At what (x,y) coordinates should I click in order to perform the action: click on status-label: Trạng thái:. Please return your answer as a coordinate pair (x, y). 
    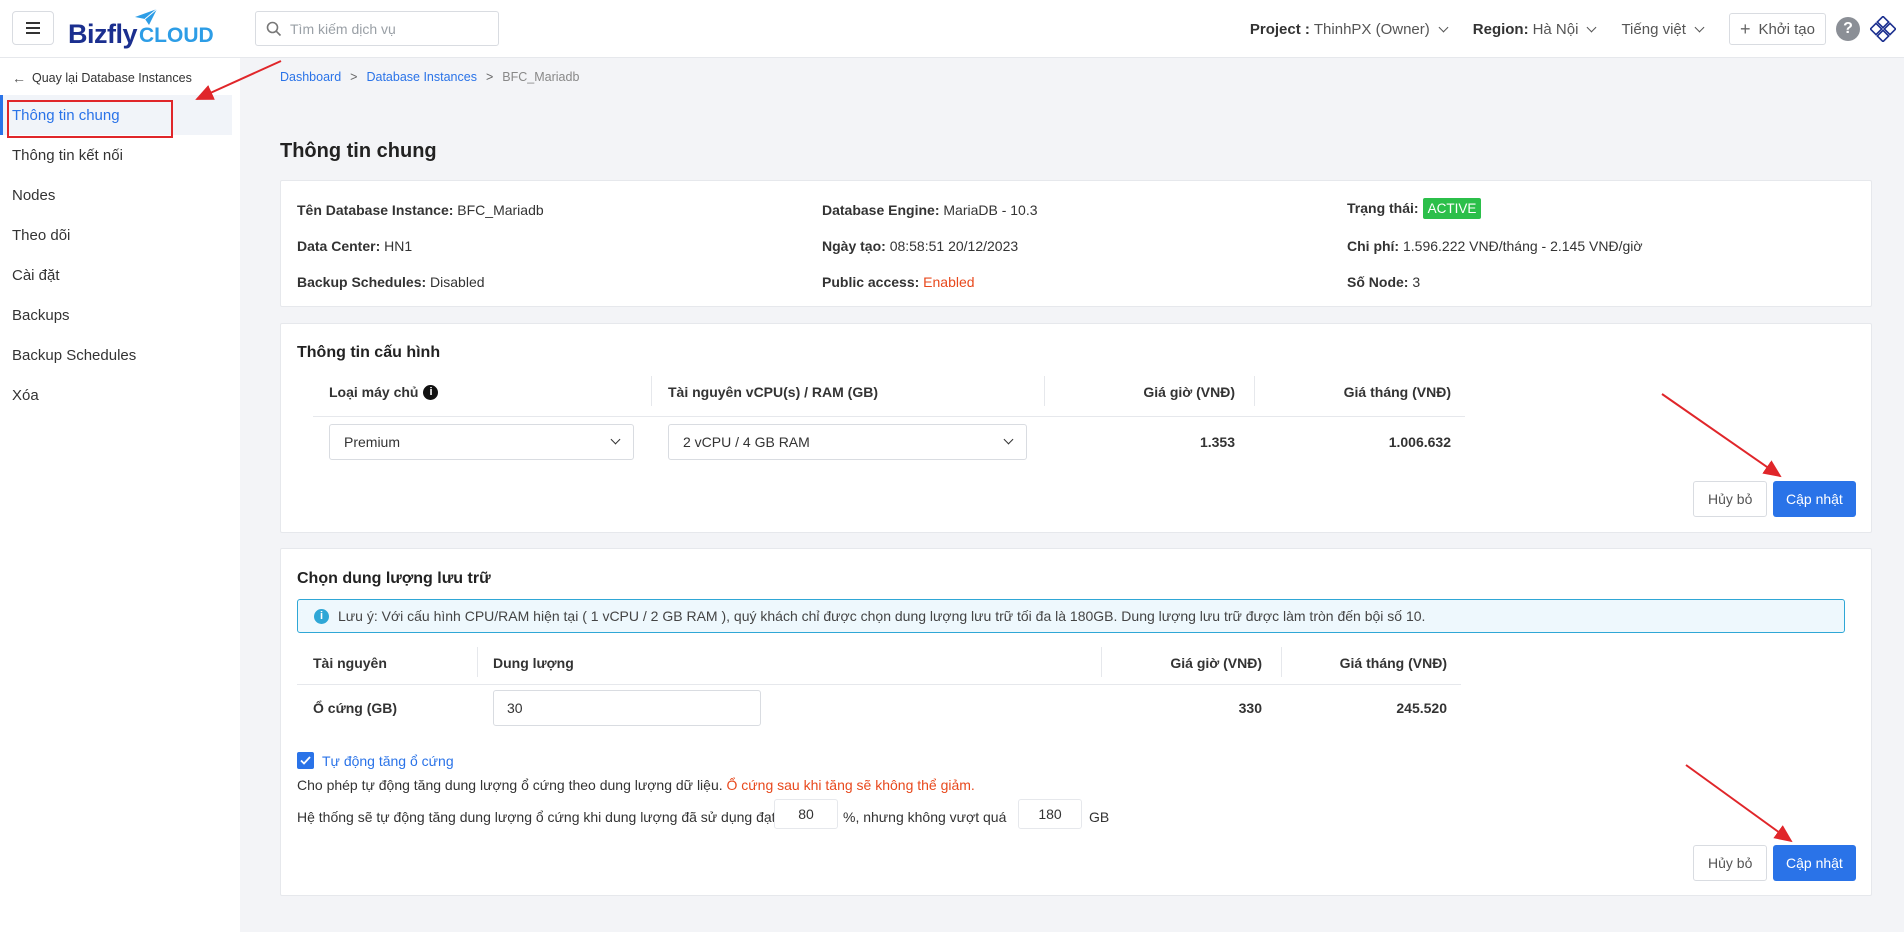
    Looking at the image, I should click on (1383, 208).